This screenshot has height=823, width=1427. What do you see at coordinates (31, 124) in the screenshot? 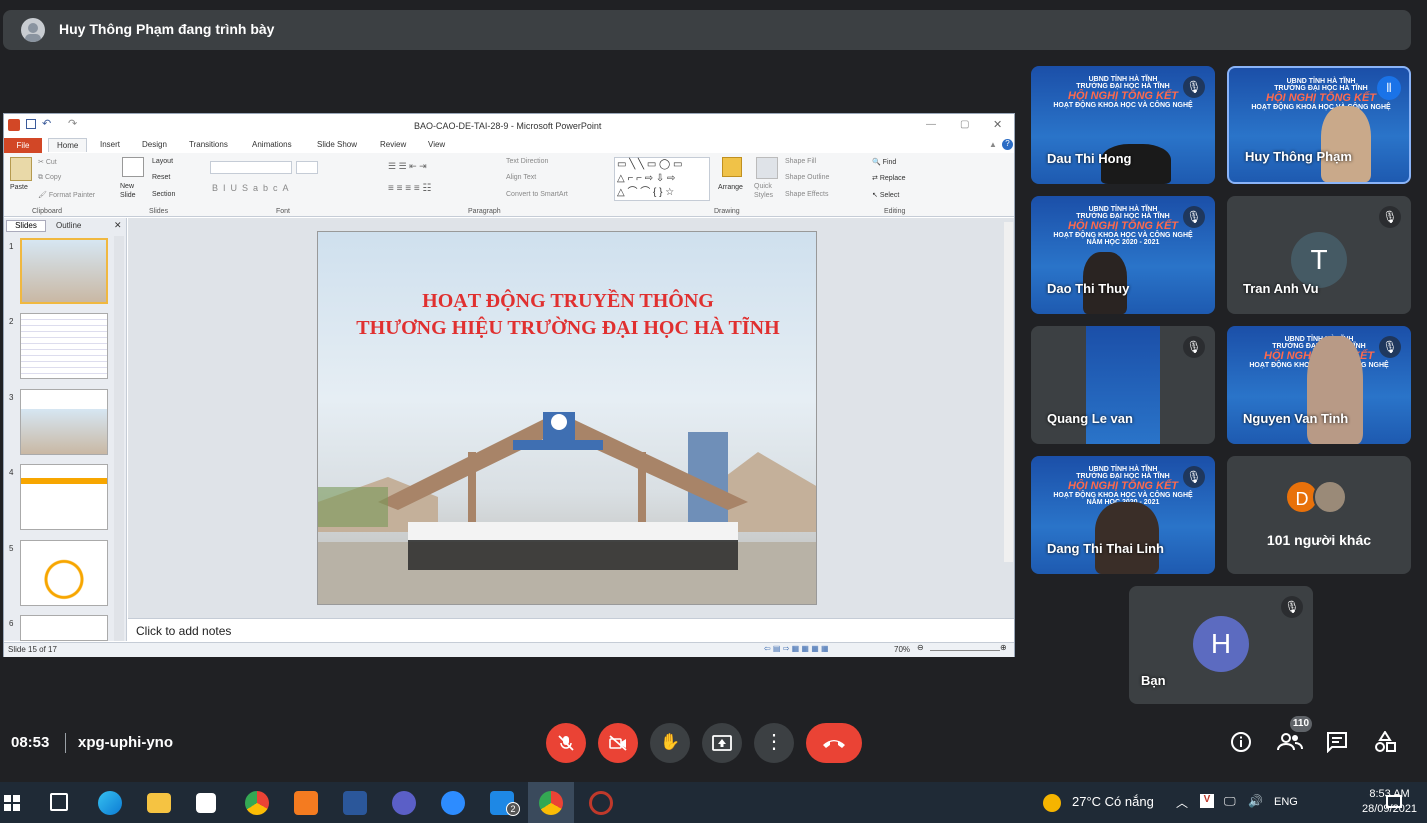
I see `save-icon` at bounding box center [31, 124].